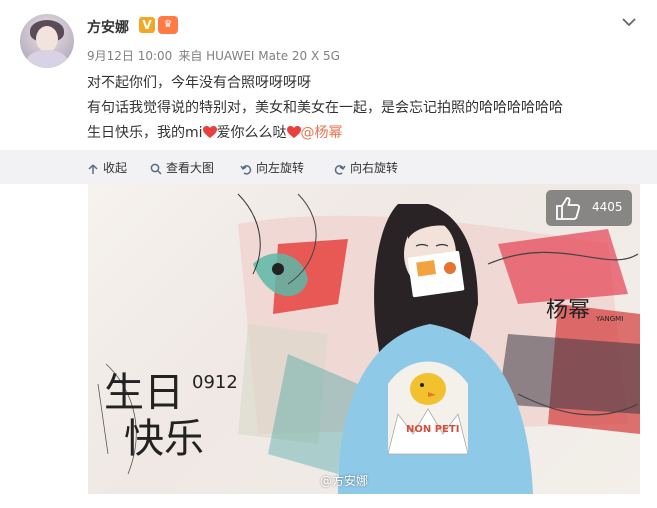  Describe the element at coordinates (568, 310) in the screenshot. I see `artwork-name-label: 杨幂` at that location.